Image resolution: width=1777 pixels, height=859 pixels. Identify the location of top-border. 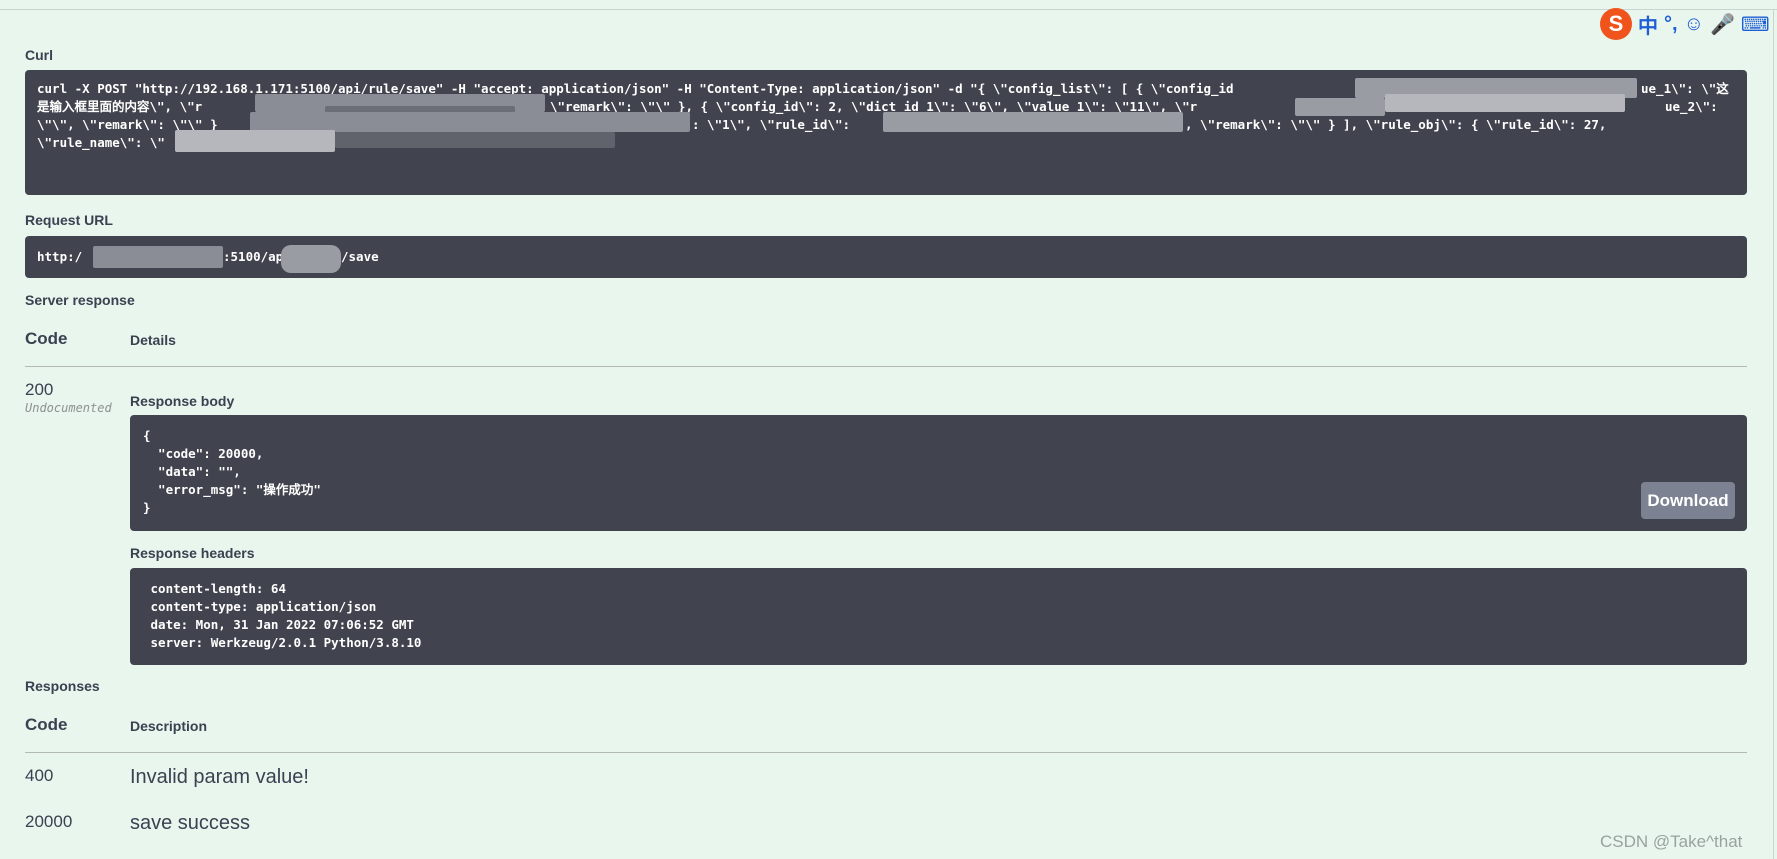
(888, 9).